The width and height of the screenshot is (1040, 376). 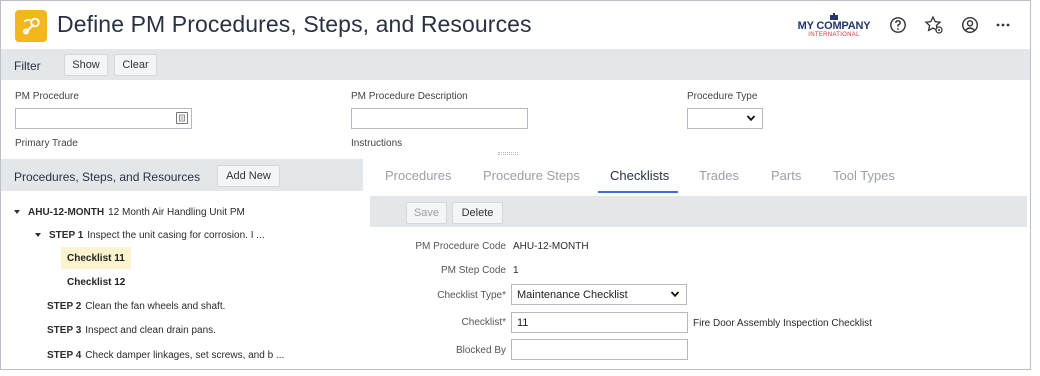 What do you see at coordinates (409, 96) in the screenshot?
I see `pm-procedure-description-label: PM Procedure Description` at bounding box center [409, 96].